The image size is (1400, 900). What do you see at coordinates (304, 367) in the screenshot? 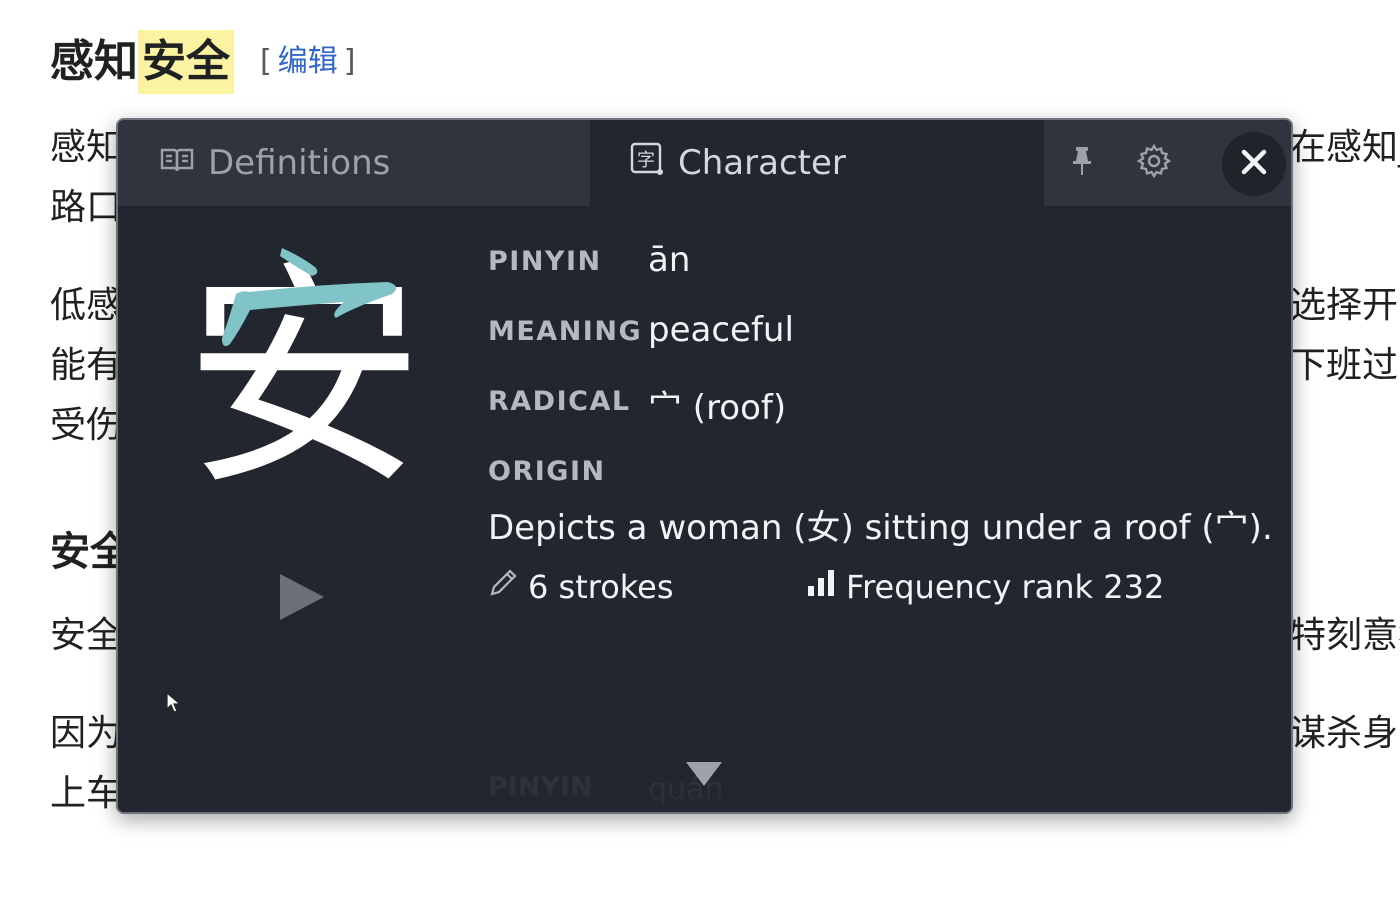
I see `svg-text: 安` at bounding box center [304, 367].